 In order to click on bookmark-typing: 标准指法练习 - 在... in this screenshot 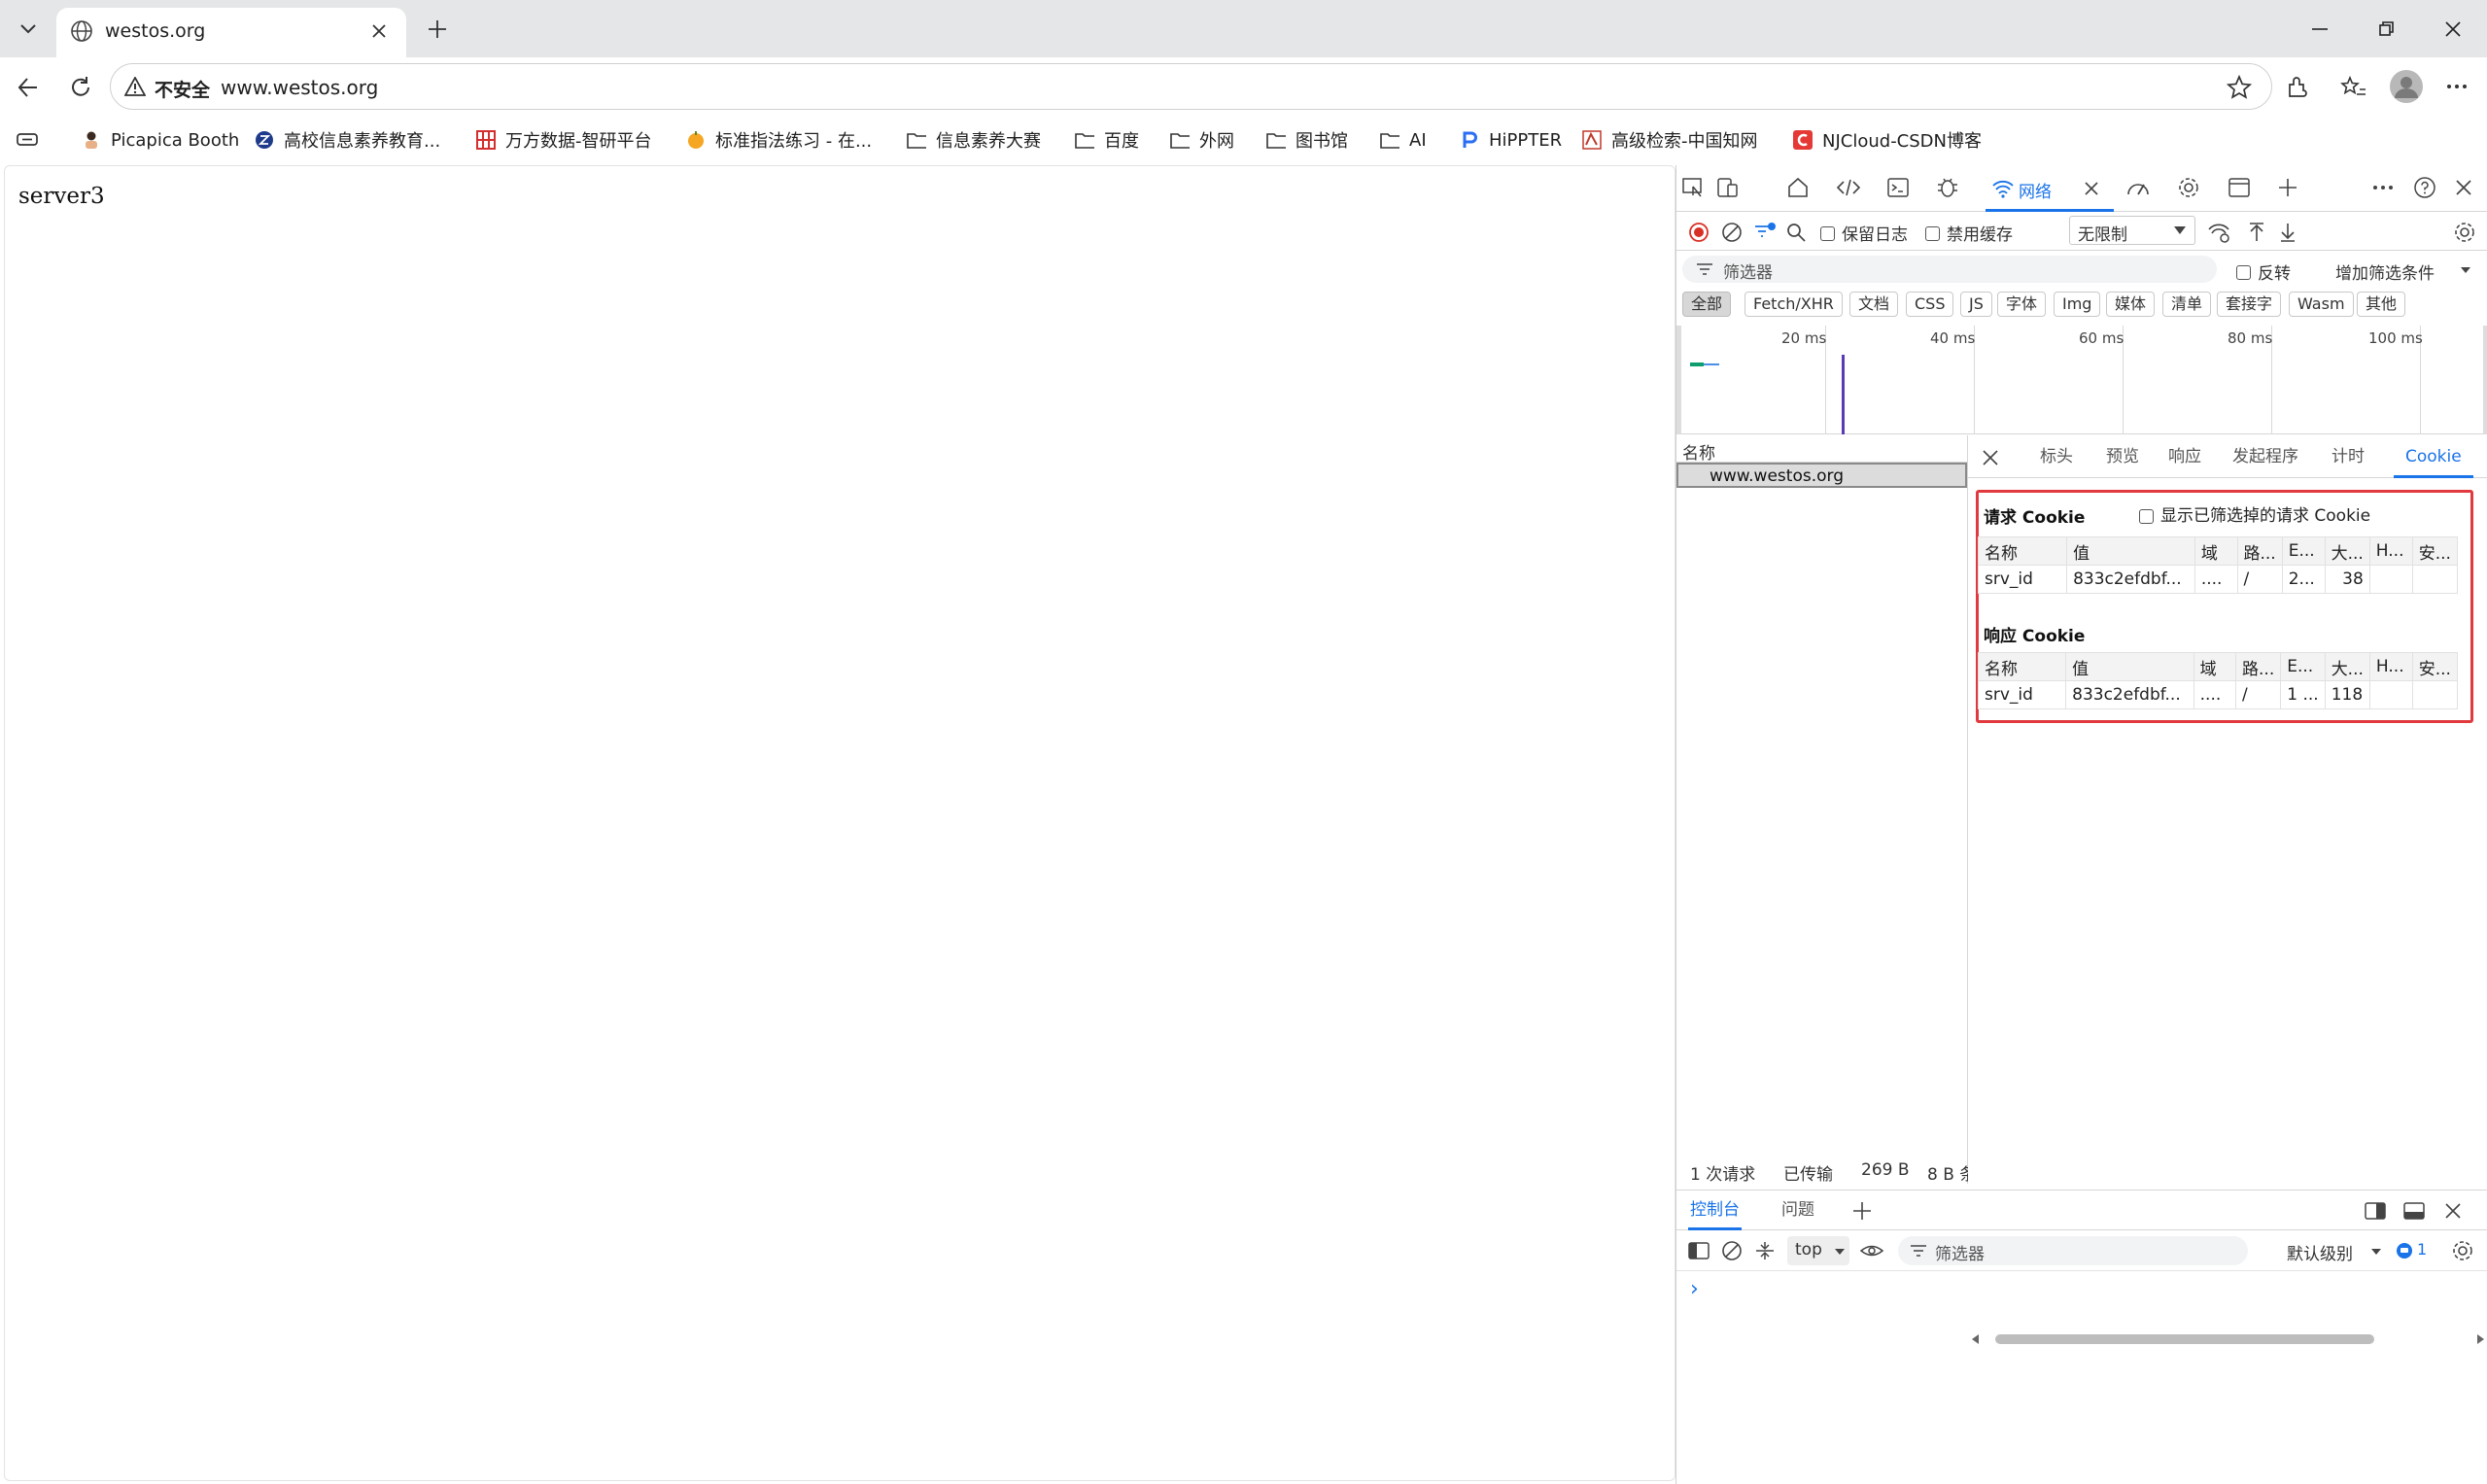, I will do `click(779, 140)`.